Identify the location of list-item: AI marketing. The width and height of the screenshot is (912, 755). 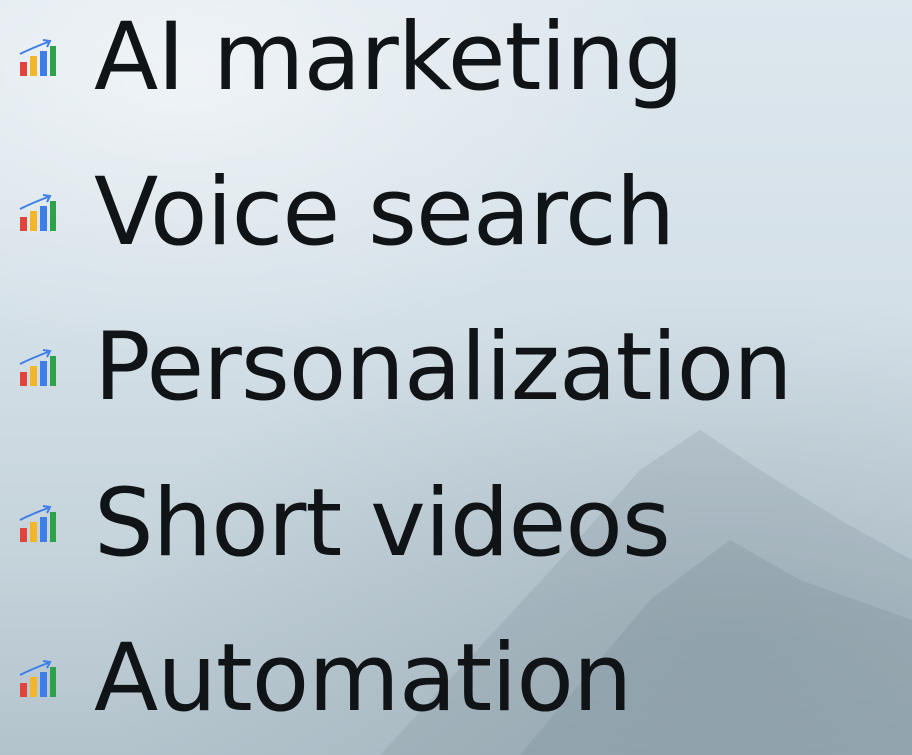
(351, 61).